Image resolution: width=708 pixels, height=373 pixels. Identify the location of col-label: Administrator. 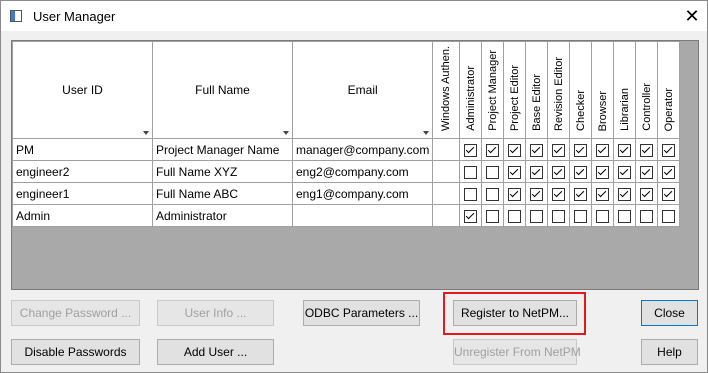
(470, 98).